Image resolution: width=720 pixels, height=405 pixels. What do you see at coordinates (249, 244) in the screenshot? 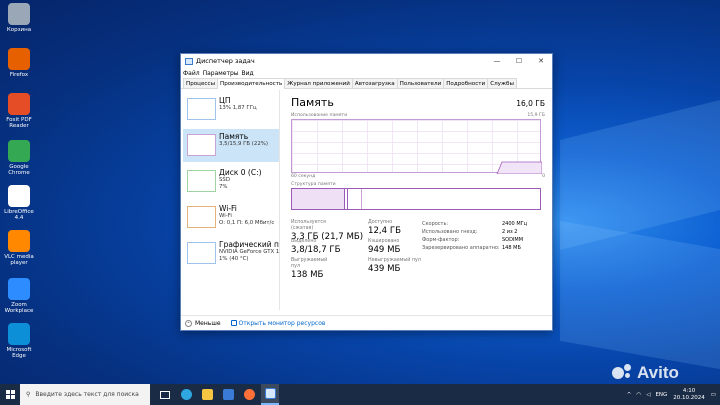
I see `sidebar-item-label: Графический процессор` at bounding box center [249, 244].